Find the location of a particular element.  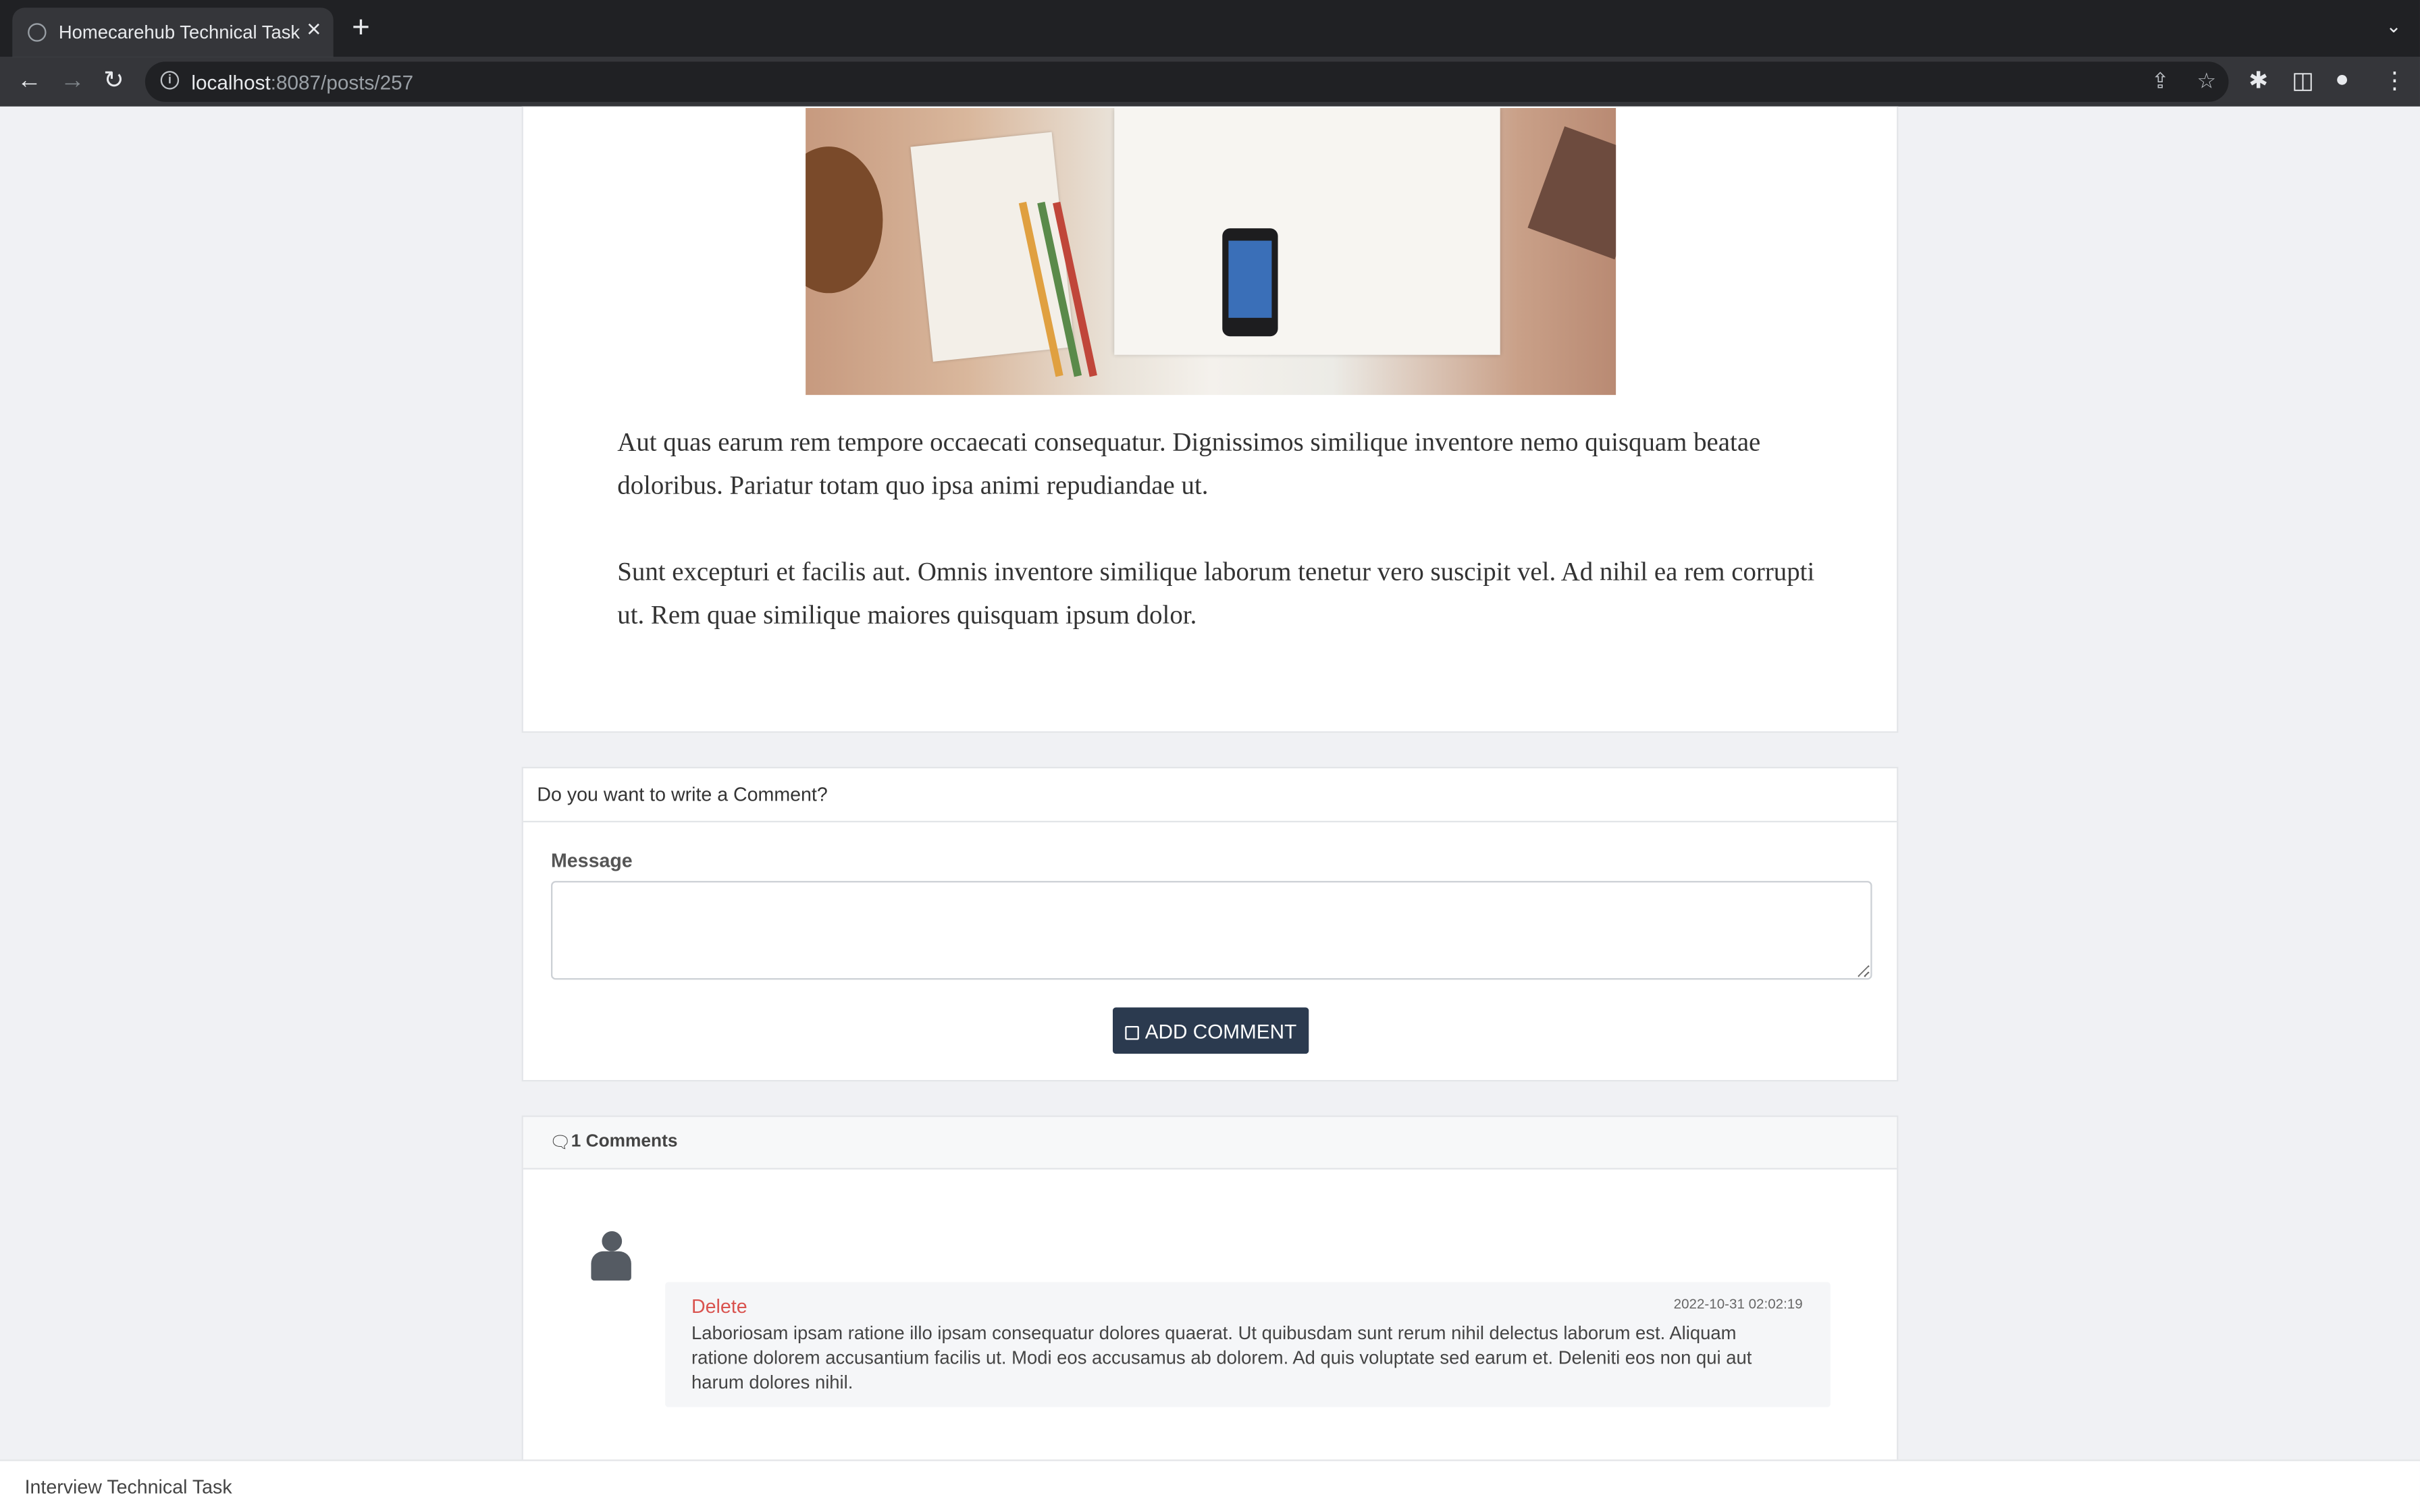

comments-header: 🗨 1 Comments is located at coordinates (1210, 1143).